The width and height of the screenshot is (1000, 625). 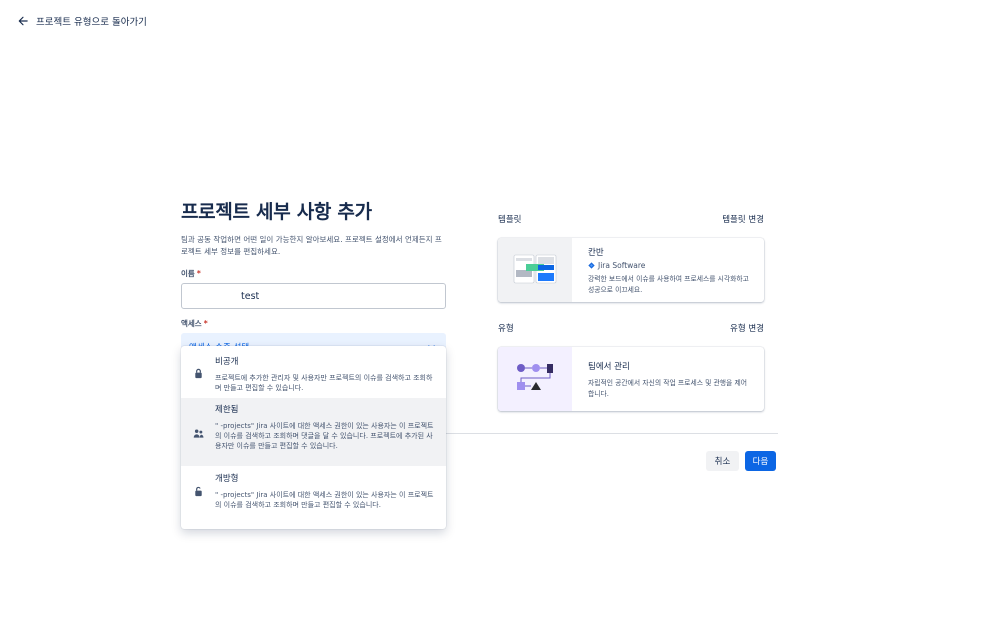 What do you see at coordinates (535, 379) in the screenshot?
I see `team-managed-illustration-icon` at bounding box center [535, 379].